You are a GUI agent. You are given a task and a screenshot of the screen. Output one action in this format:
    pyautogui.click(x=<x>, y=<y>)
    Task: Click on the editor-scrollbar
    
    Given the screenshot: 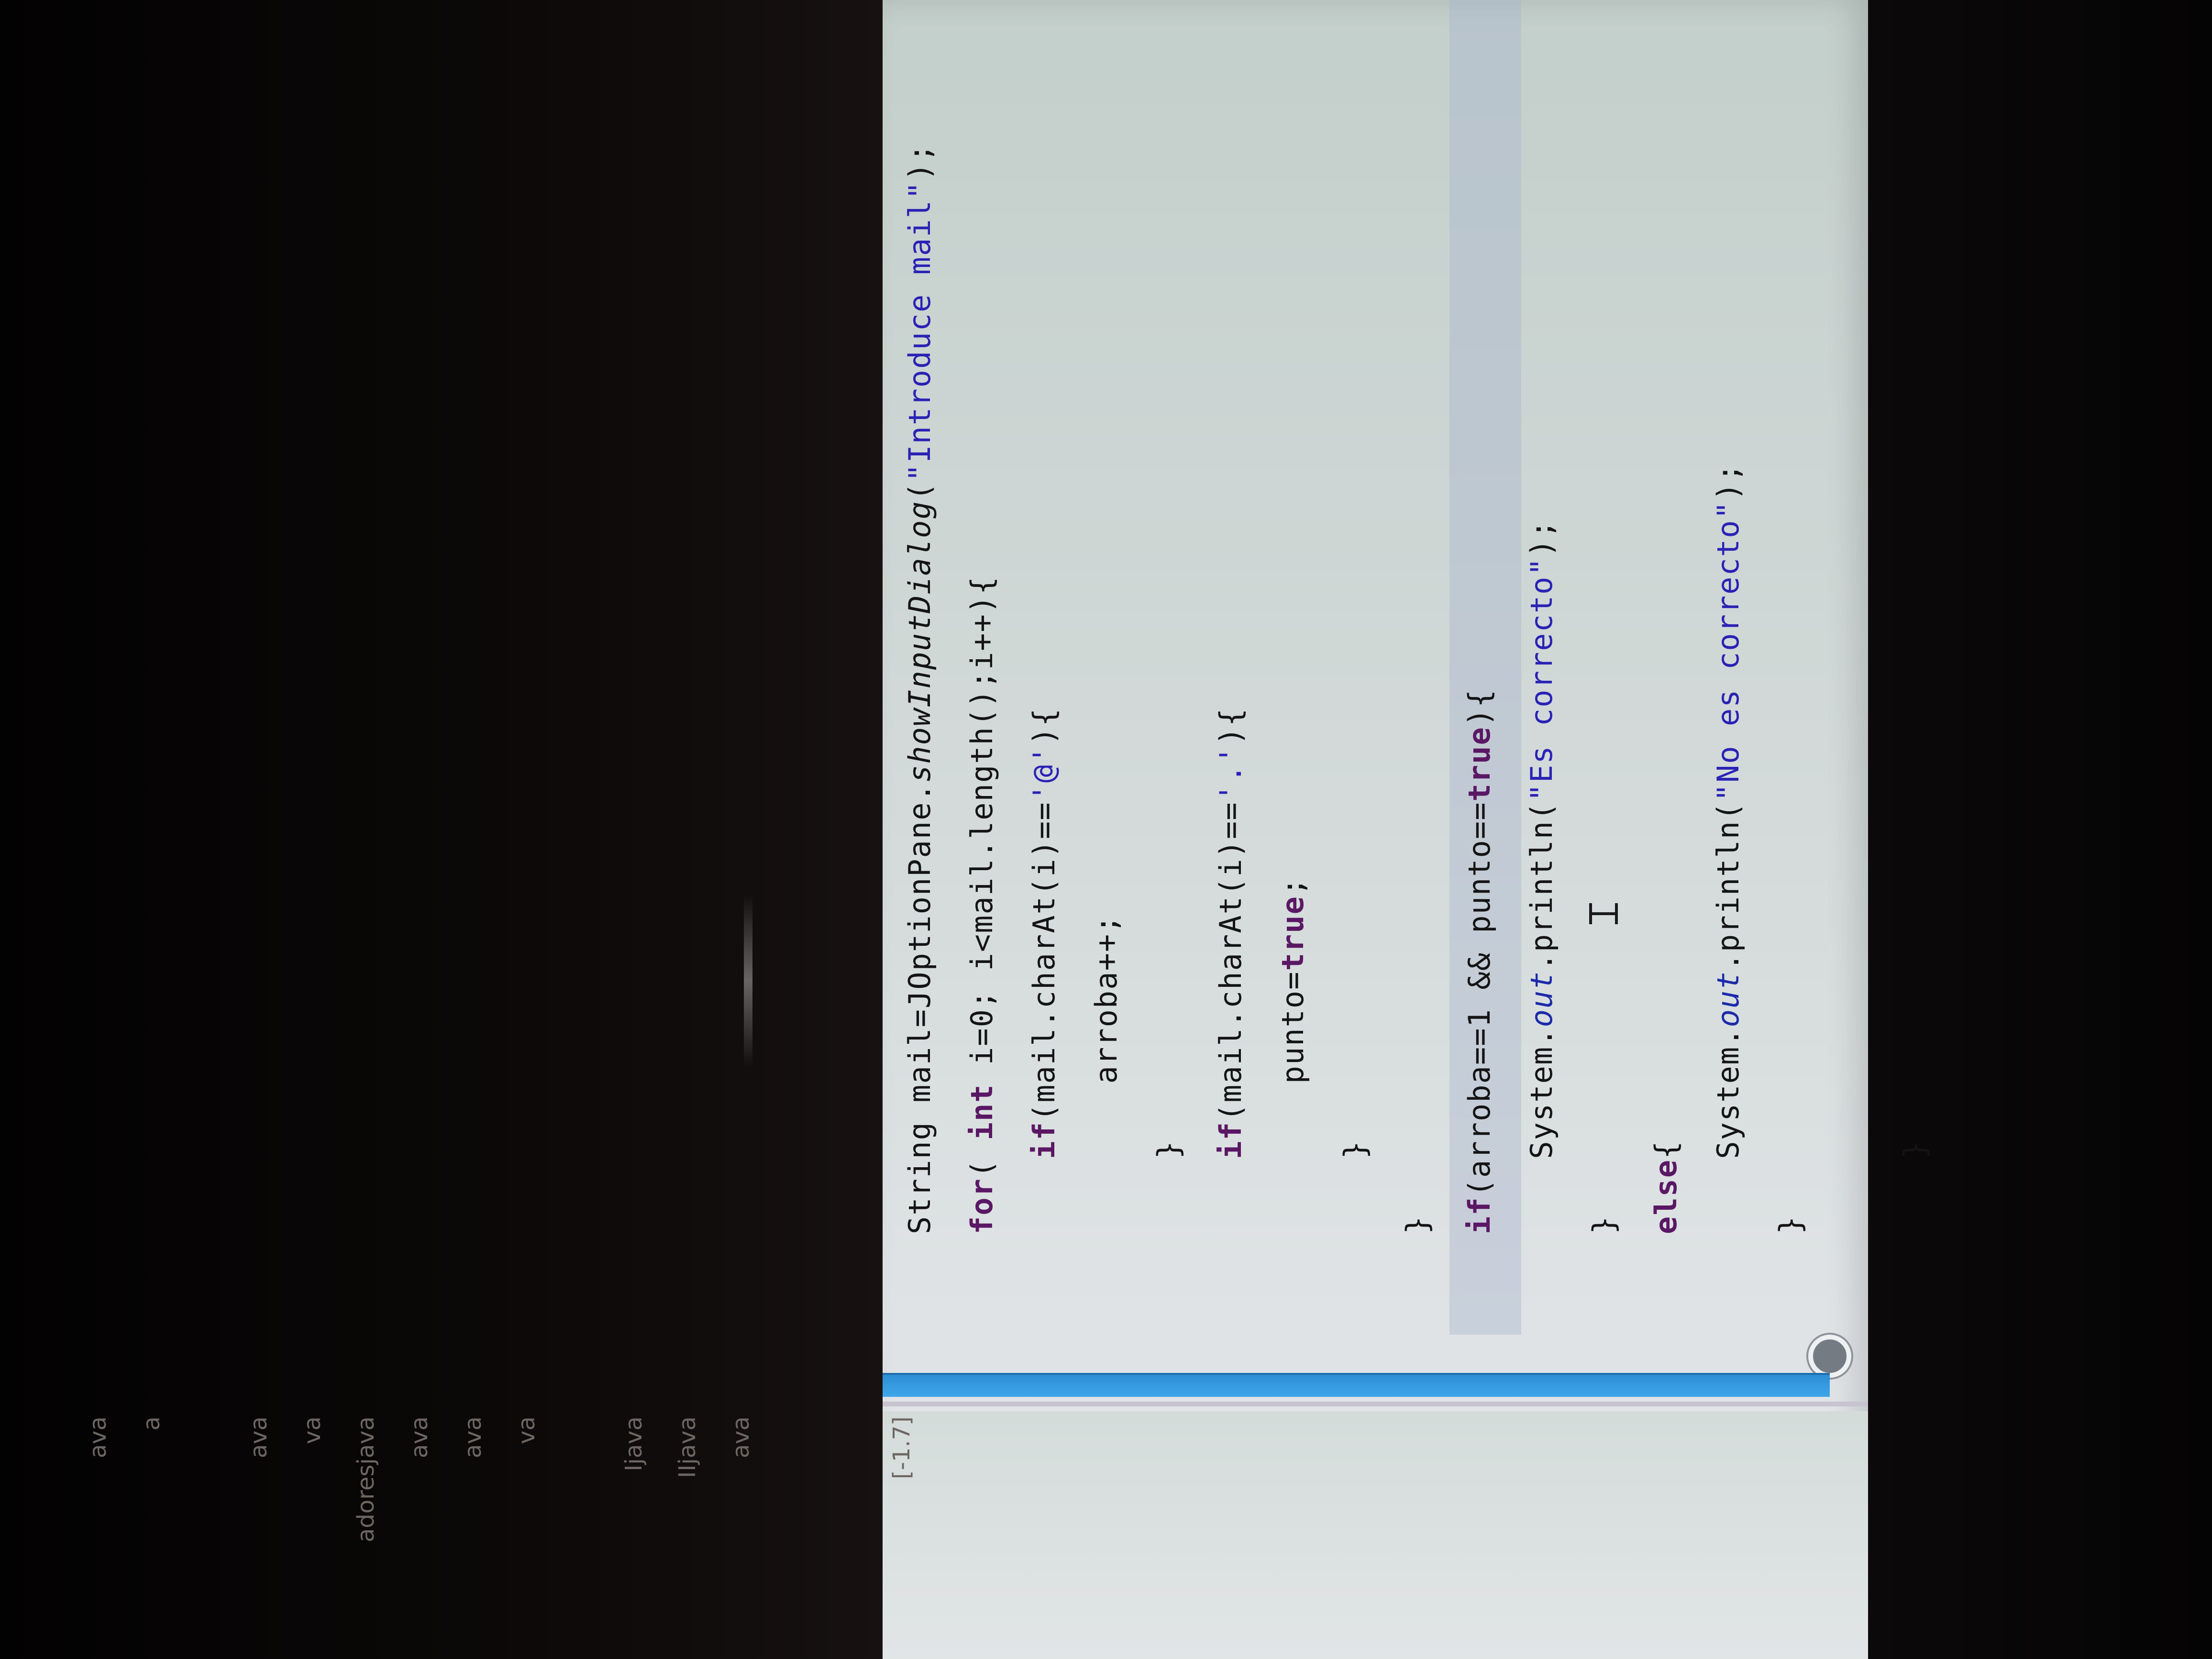 What is the action you would take?
    pyautogui.click(x=1356, y=1385)
    